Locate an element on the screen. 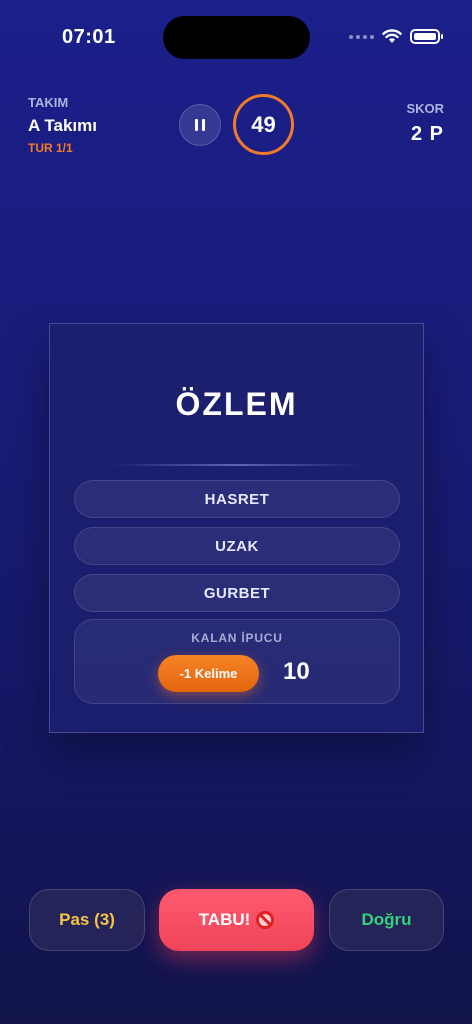 The height and width of the screenshot is (1024, 472). signal-dots-icon is located at coordinates (361, 36).